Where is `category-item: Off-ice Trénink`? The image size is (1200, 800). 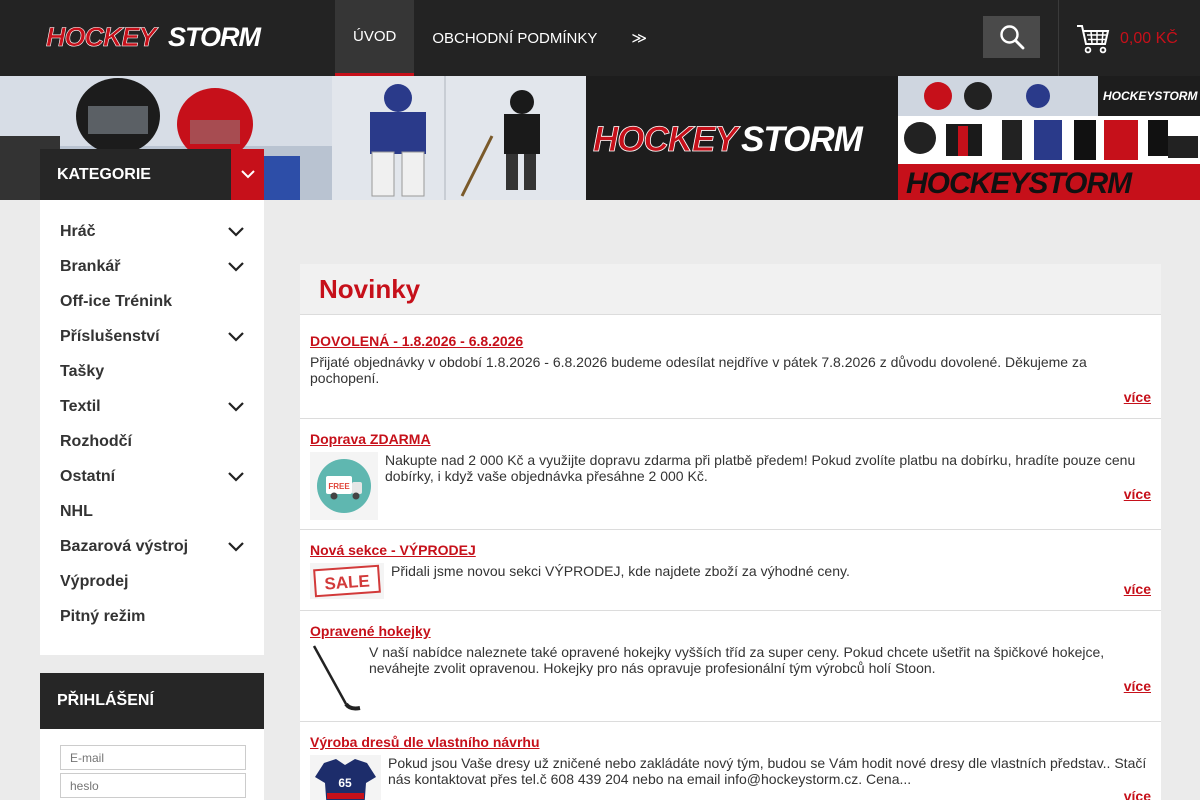
category-item: Off-ice Trénink is located at coordinates (152, 301).